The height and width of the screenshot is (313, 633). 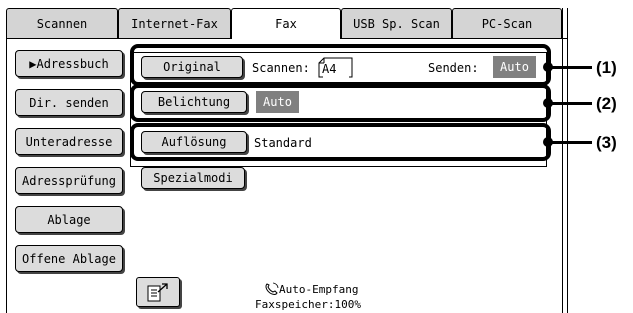 What do you see at coordinates (565, 23) in the screenshot?
I see `tab-scroll-edge` at bounding box center [565, 23].